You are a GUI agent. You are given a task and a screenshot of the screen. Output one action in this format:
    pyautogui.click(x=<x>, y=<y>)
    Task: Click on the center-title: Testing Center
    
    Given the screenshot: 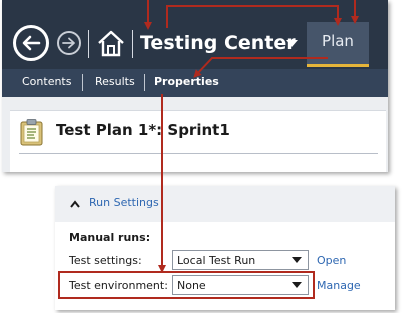 What is the action you would take?
    pyautogui.click(x=218, y=43)
    